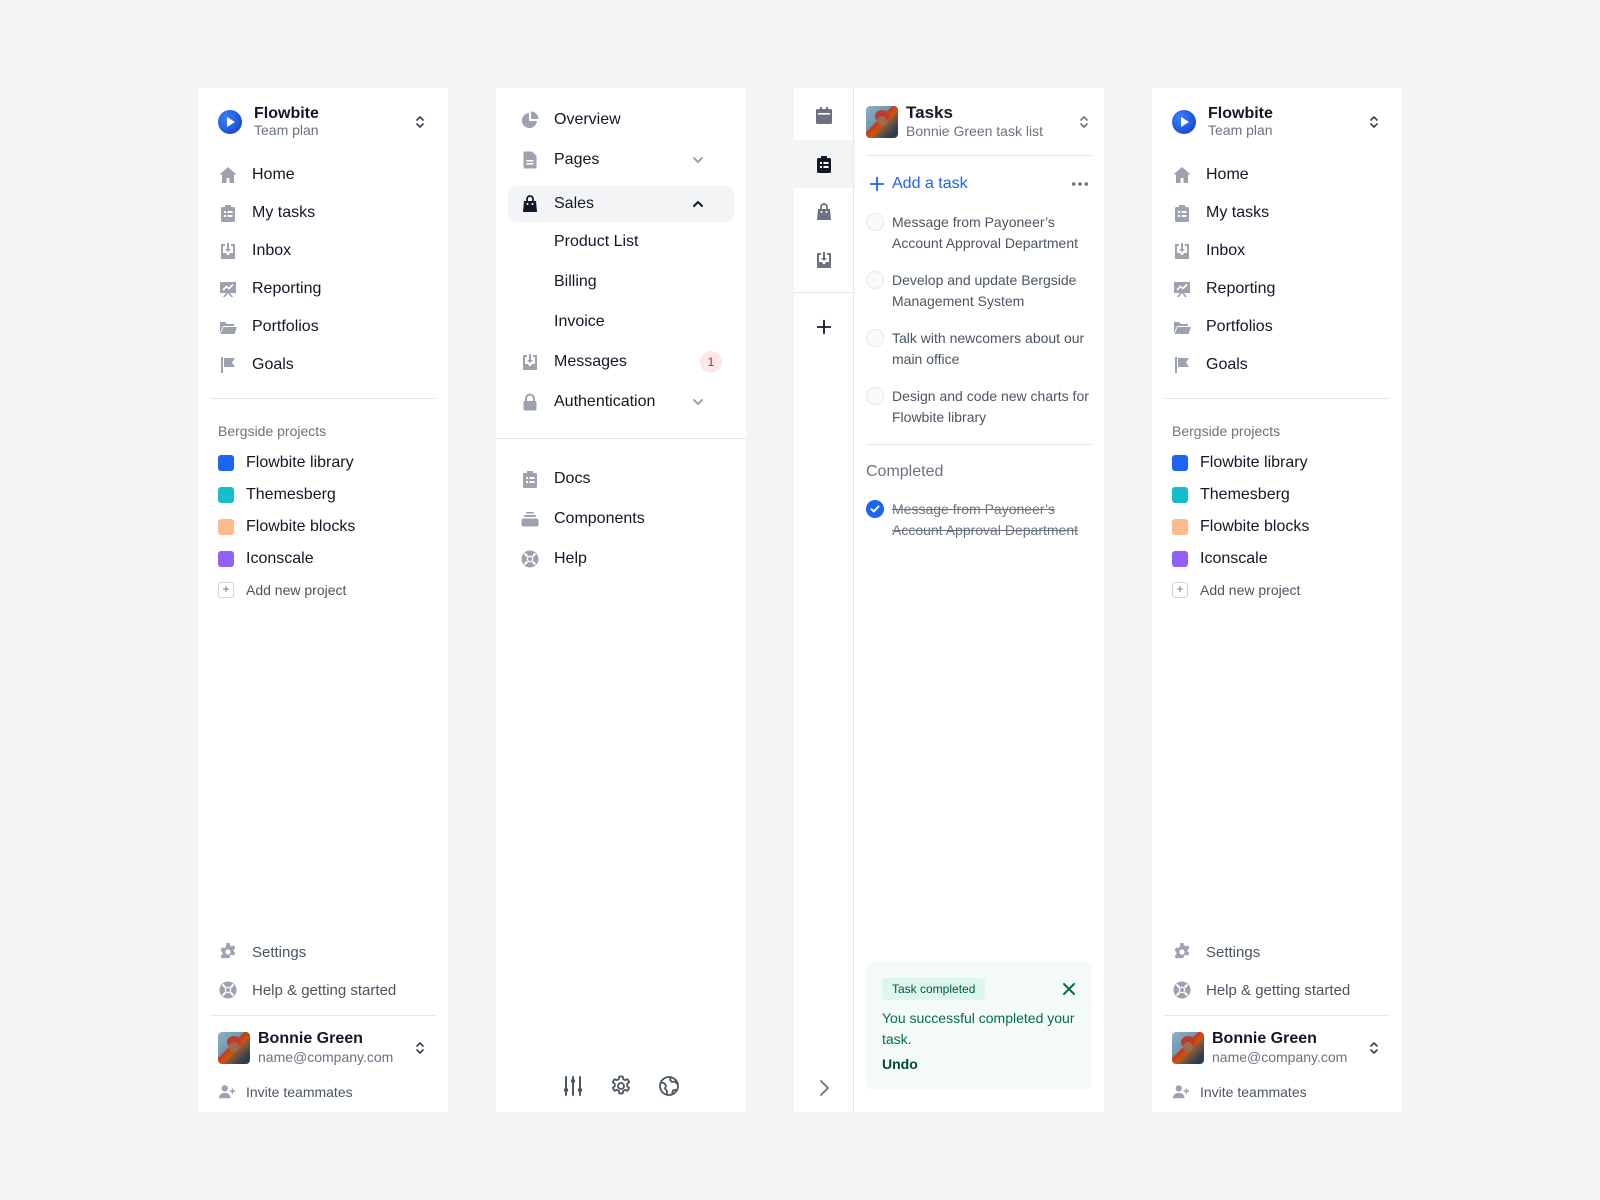  I want to click on rail-inbox-button, so click(823, 260).